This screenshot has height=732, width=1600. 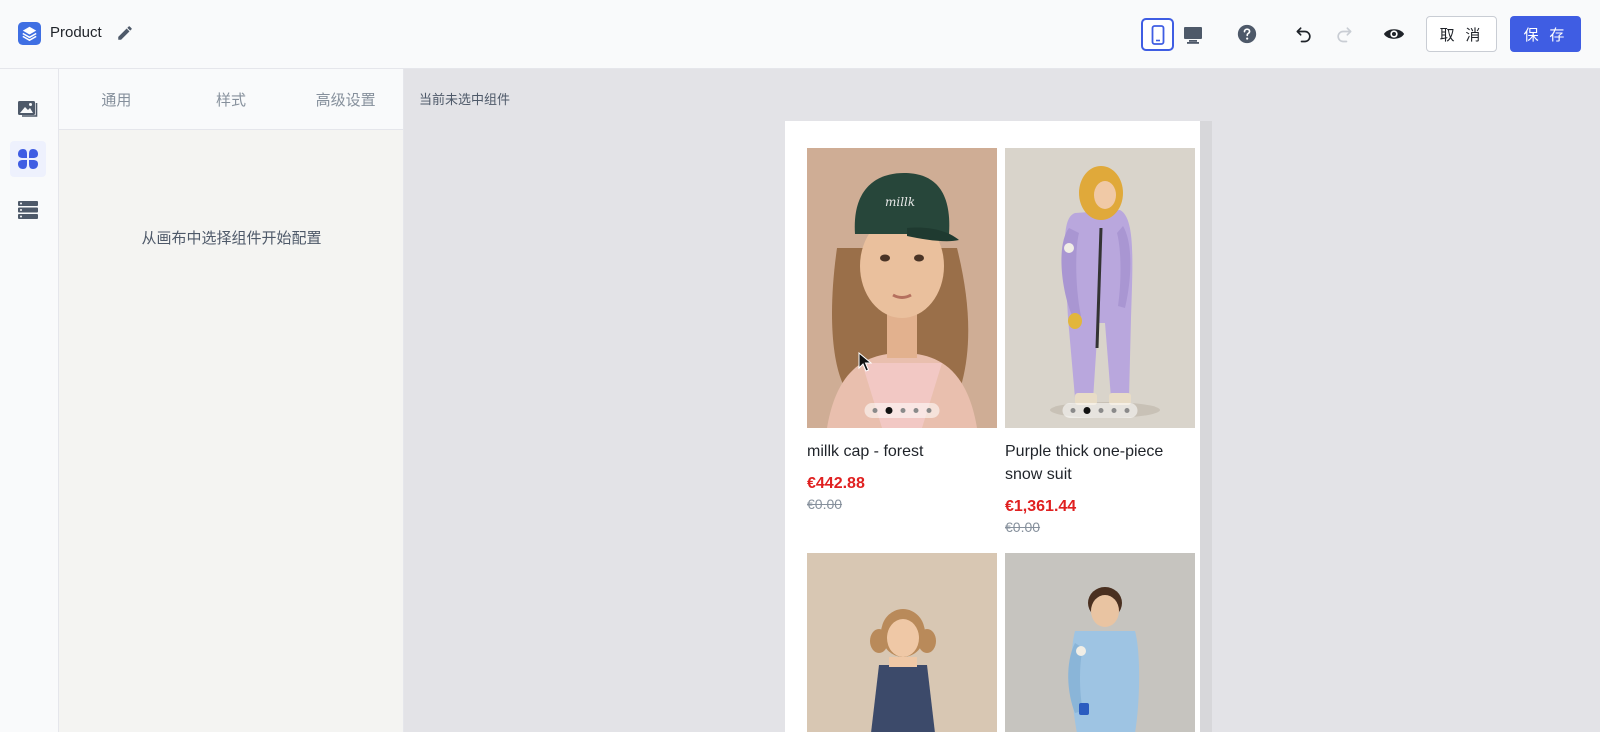 I want to click on rail-item-components, so click(x=28, y=159).